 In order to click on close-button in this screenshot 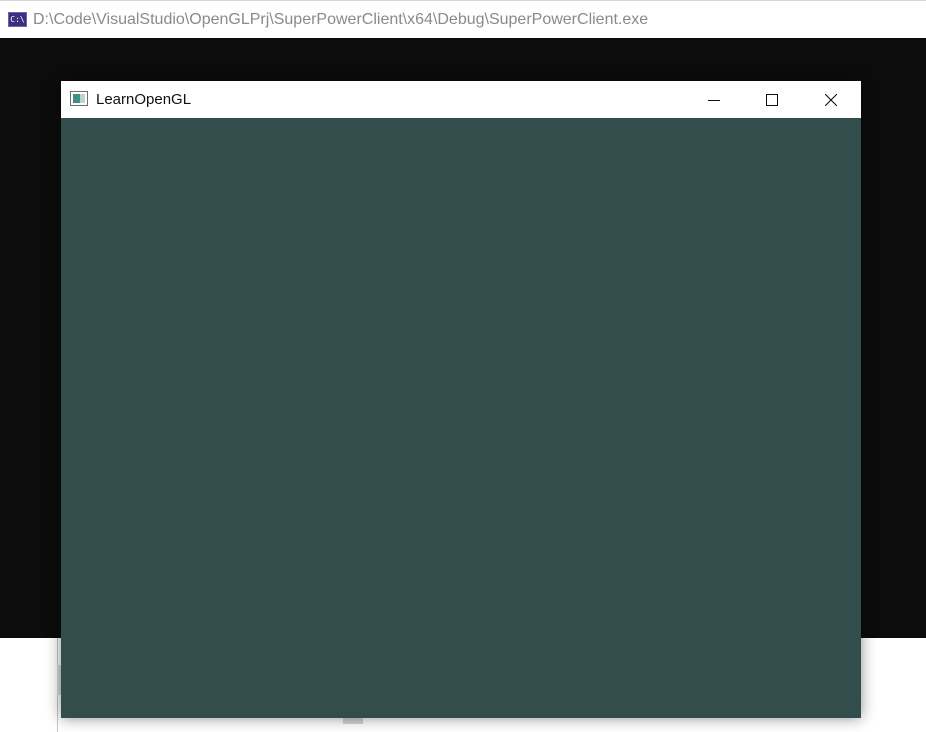, I will do `click(831, 99)`.